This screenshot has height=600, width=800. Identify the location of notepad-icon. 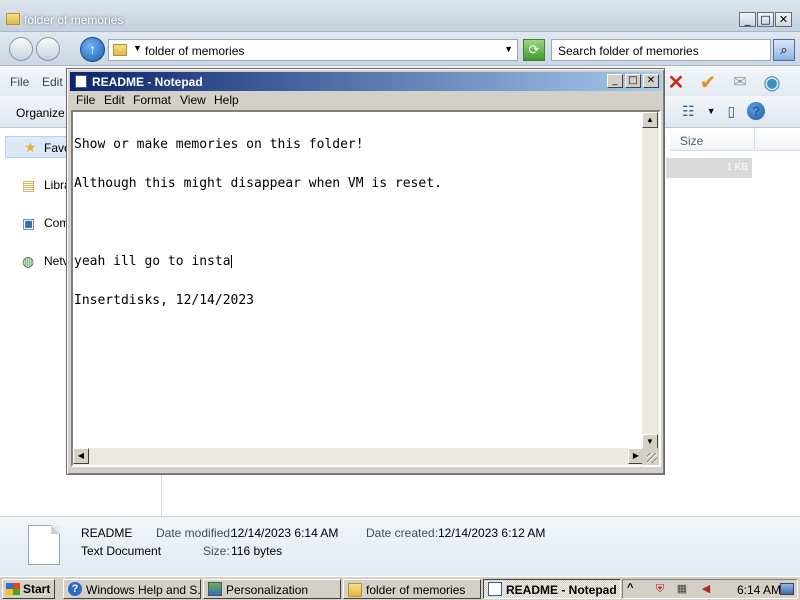
(495, 589).